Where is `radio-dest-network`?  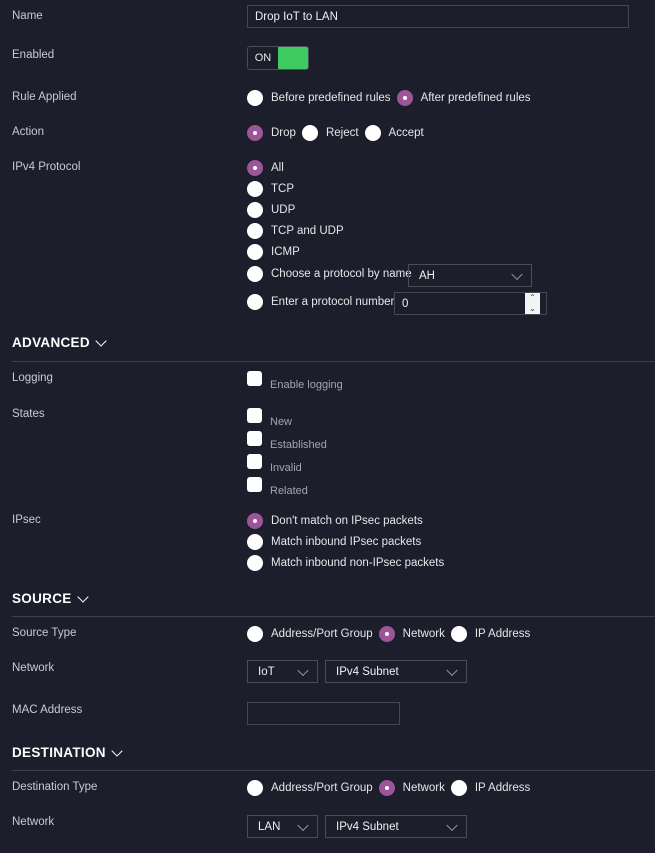
radio-dest-network is located at coordinates (386, 788).